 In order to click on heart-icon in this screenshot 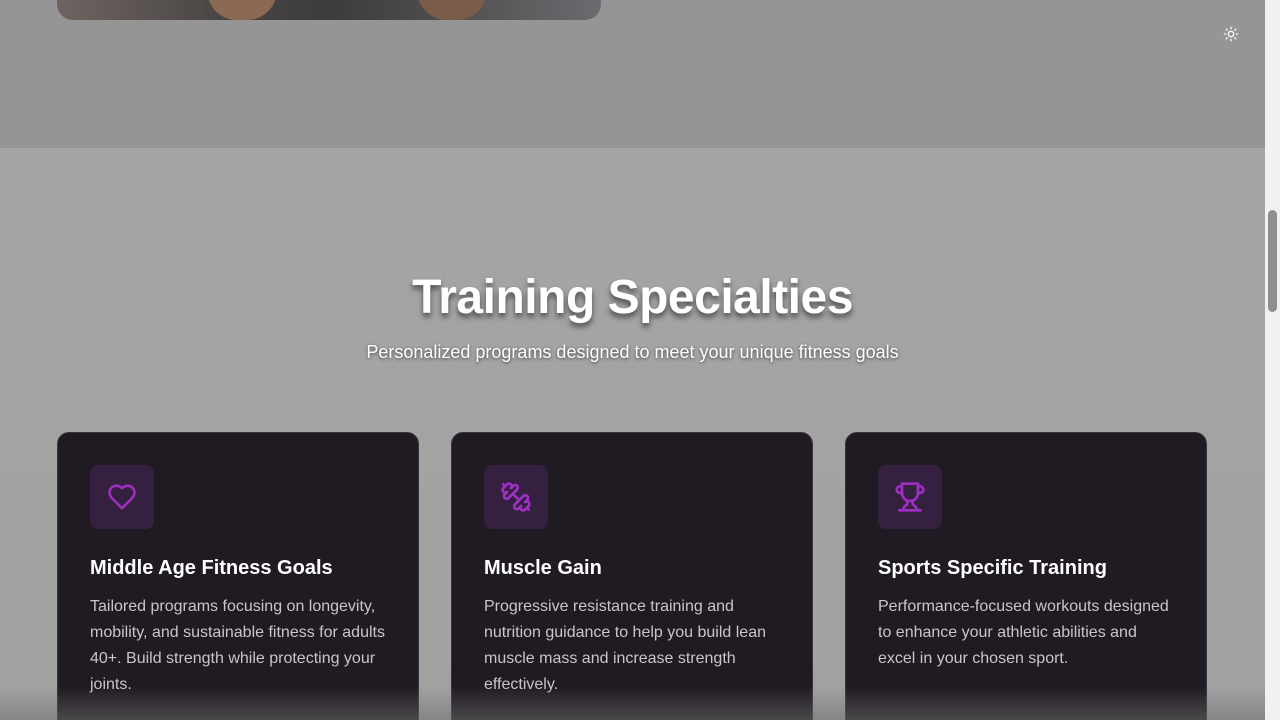, I will do `click(122, 497)`.